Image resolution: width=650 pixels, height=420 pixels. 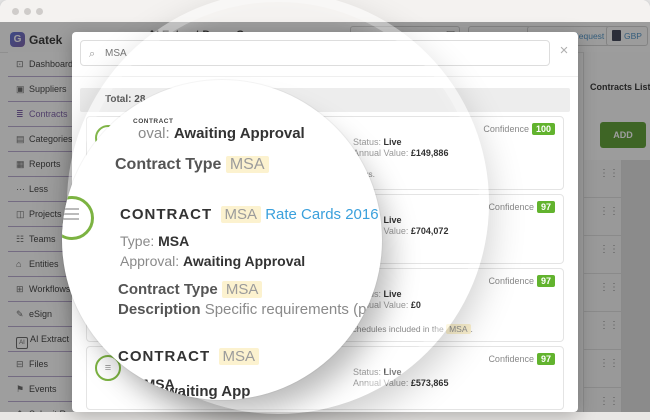 What do you see at coordinates (15, 11) in the screenshot?
I see `window-close-dot` at bounding box center [15, 11].